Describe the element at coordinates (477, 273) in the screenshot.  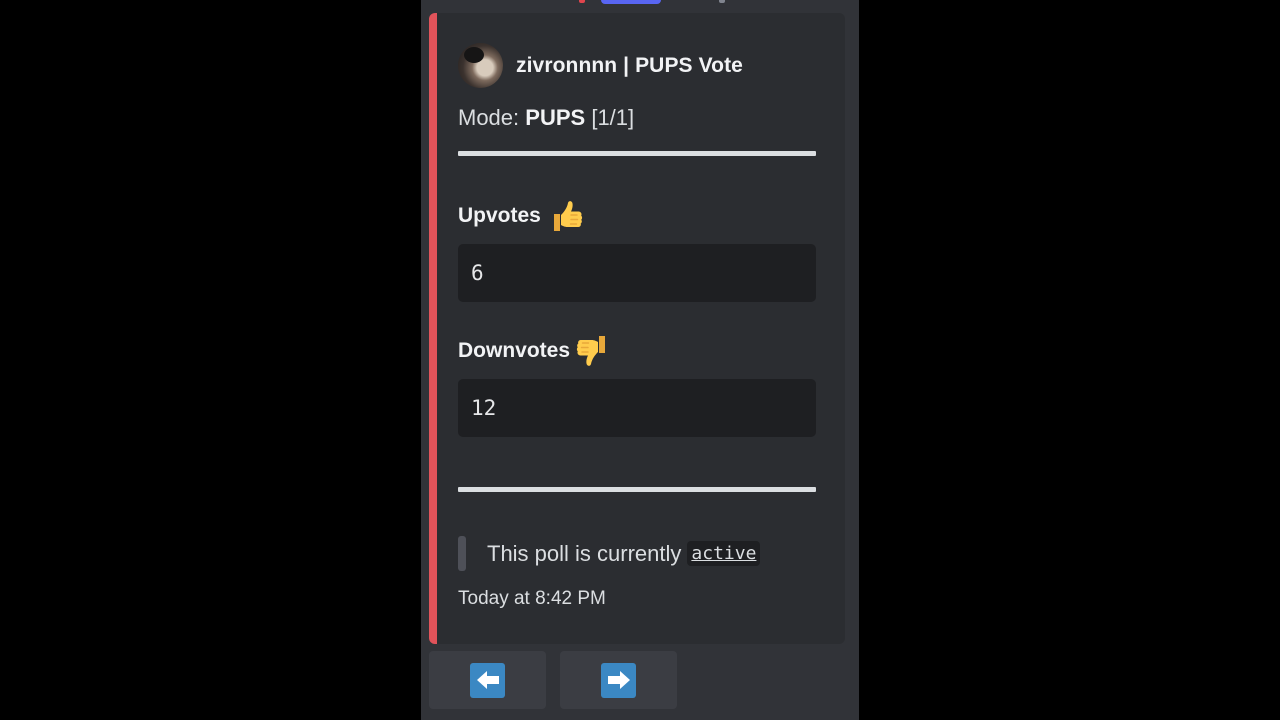
I see `upvotes-value: 6` at that location.